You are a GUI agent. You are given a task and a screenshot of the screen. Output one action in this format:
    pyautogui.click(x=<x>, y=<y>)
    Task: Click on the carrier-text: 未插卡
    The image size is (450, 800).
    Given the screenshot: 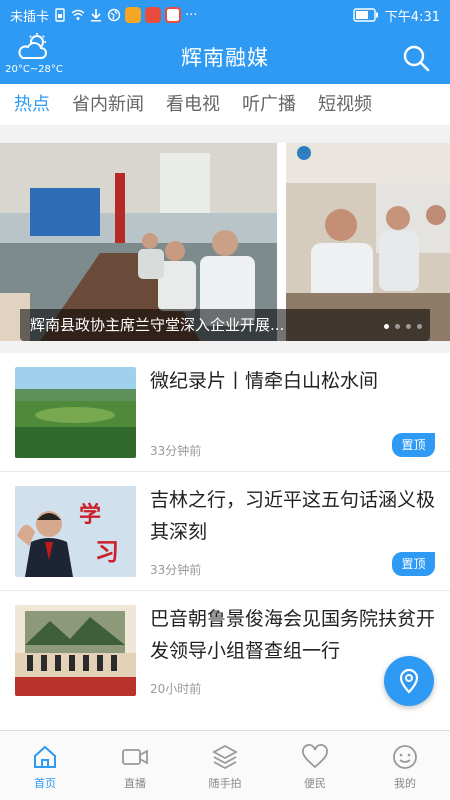 What is the action you would take?
    pyautogui.click(x=30, y=17)
    